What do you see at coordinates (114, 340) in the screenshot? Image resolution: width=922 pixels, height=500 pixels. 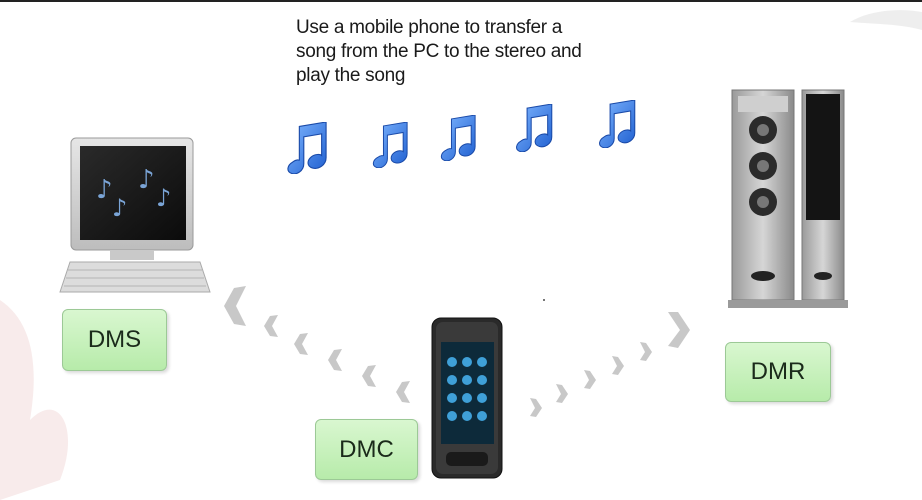 I see `dms-label: DMS` at bounding box center [114, 340].